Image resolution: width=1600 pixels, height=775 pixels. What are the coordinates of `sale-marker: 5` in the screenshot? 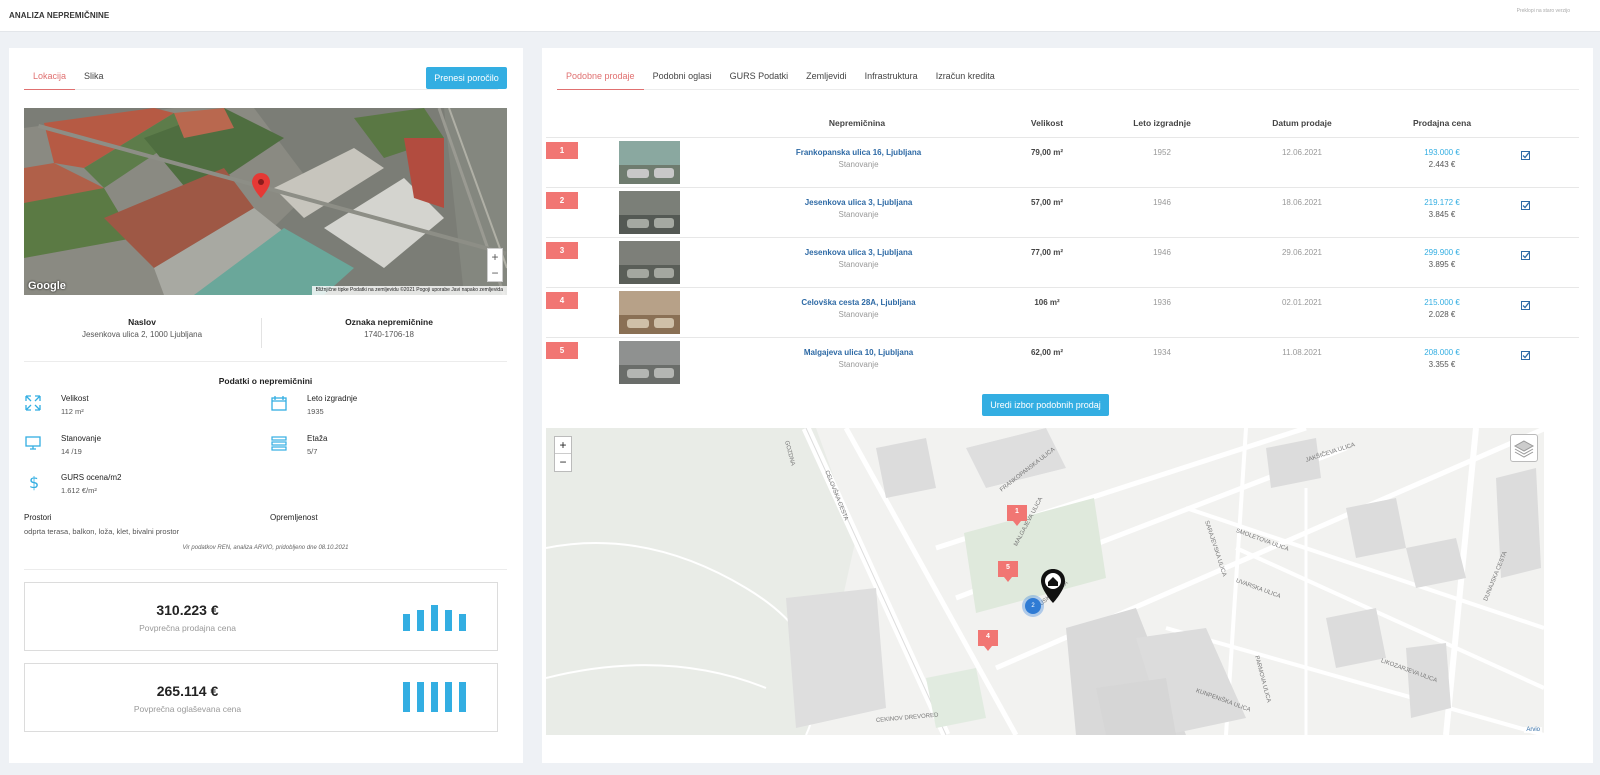 It's located at (1008, 572).